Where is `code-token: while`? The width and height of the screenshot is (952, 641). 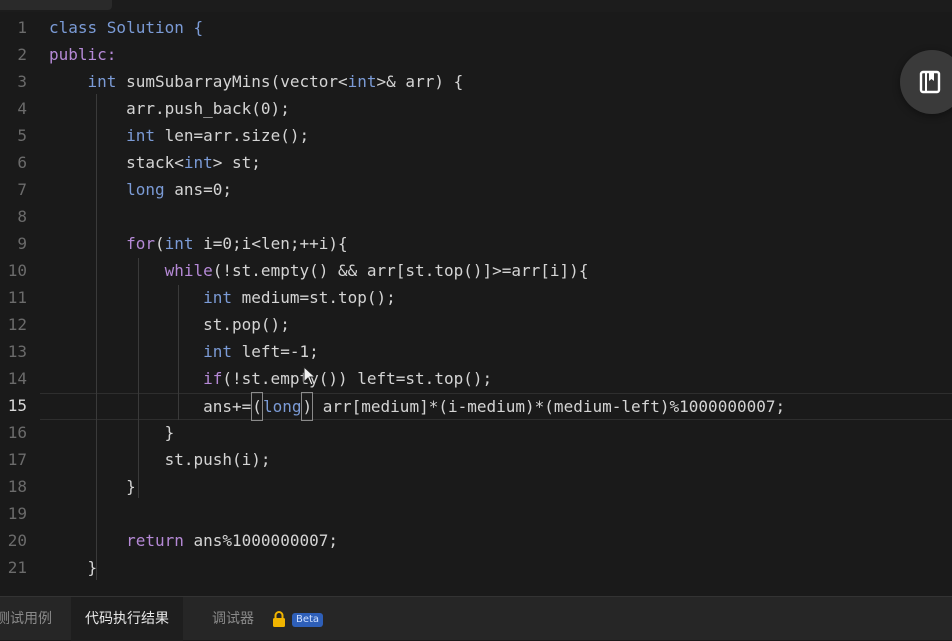 code-token: while is located at coordinates (188, 270).